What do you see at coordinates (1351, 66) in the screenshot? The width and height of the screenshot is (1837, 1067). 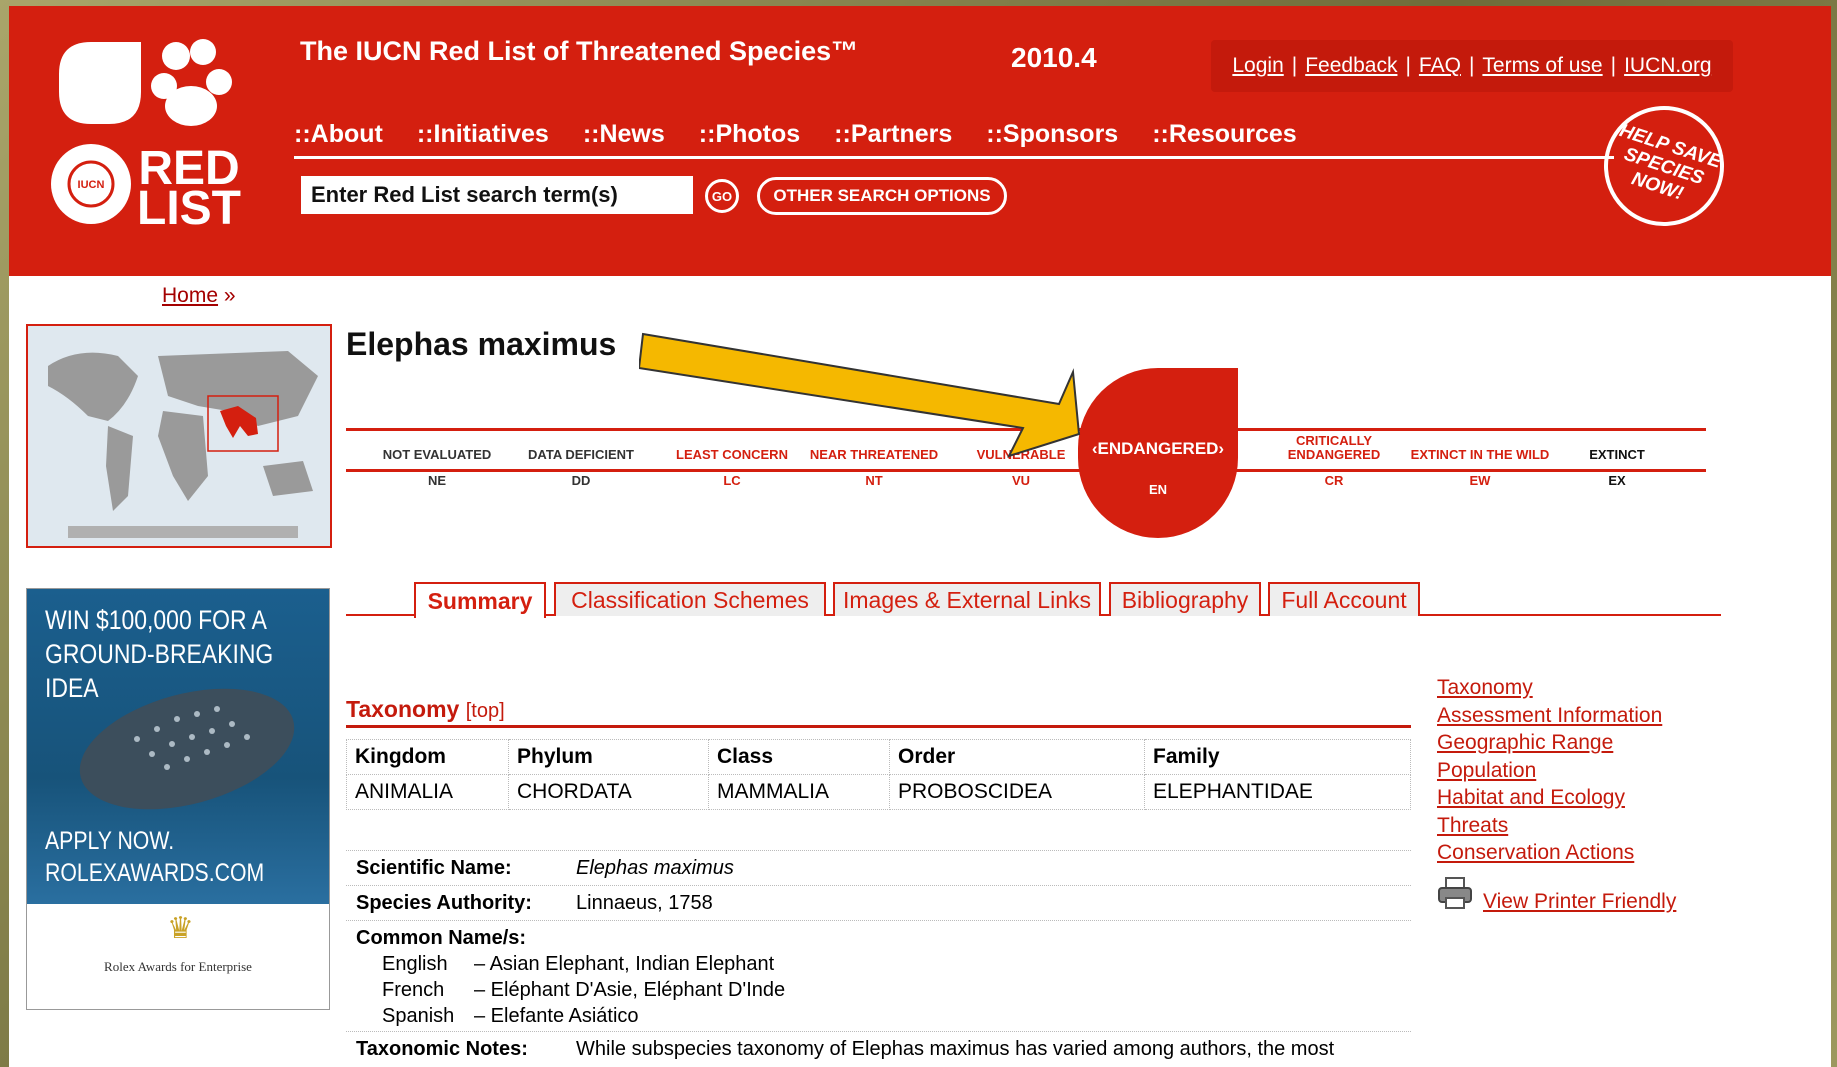 I see `feedback-link: Feedback` at bounding box center [1351, 66].